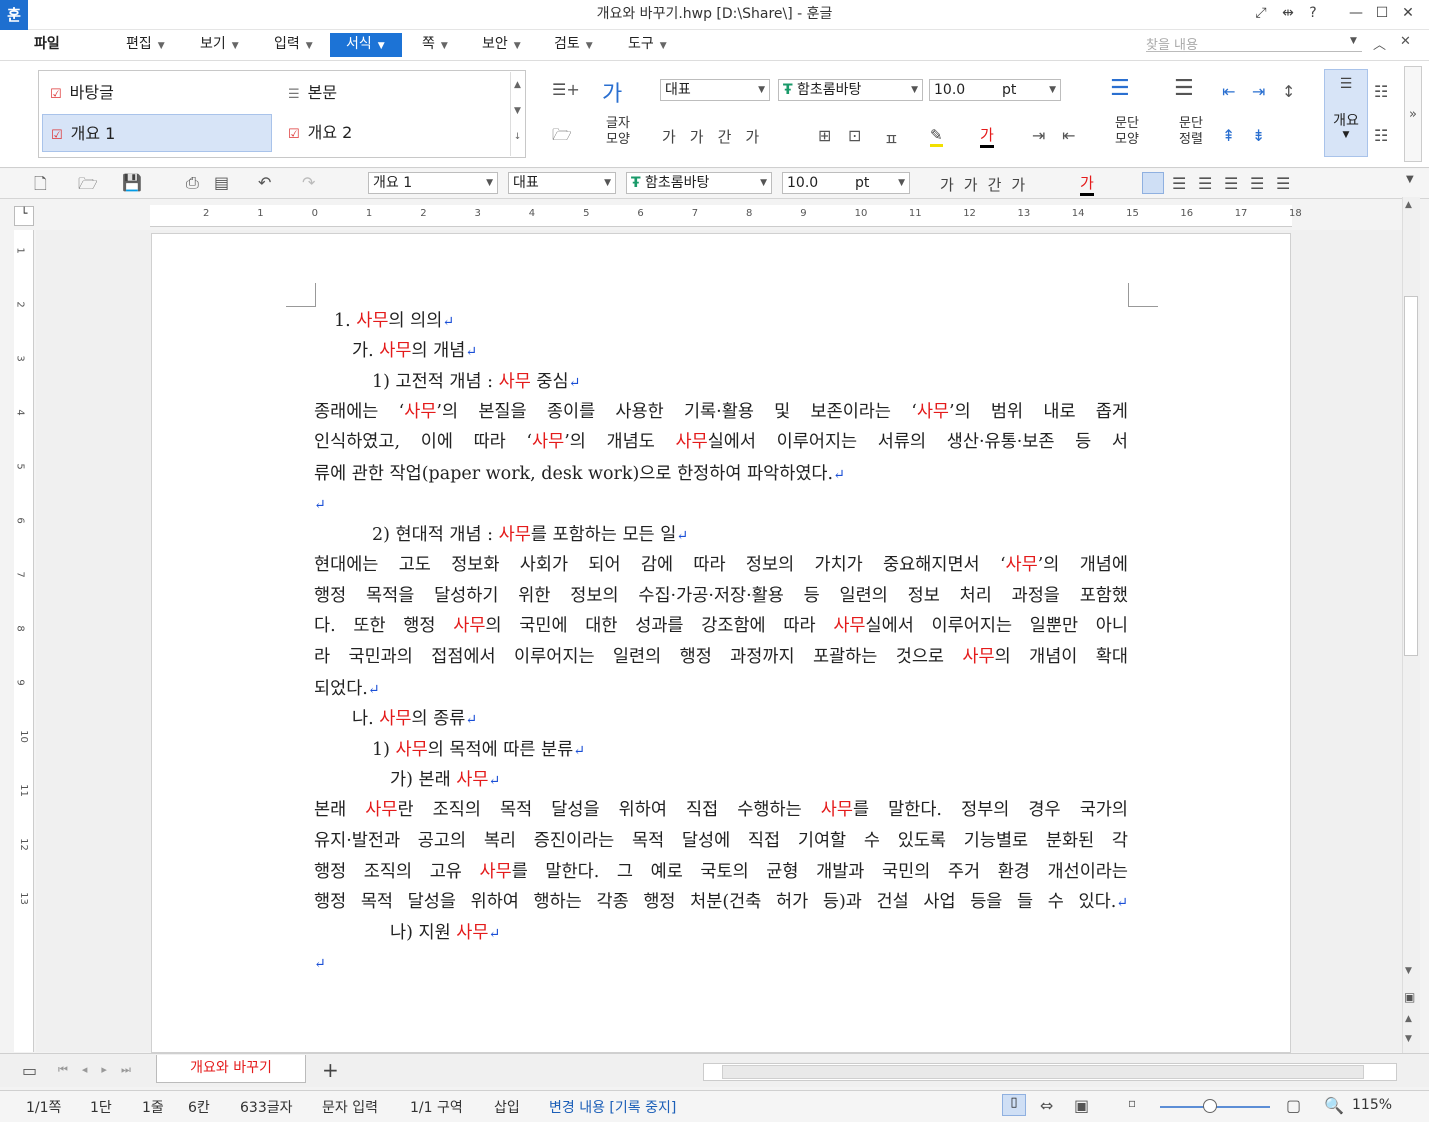 The width and height of the screenshot is (1429, 1122). What do you see at coordinates (854, 135) in the screenshot?
I see `subscript-icon: ⊡` at bounding box center [854, 135].